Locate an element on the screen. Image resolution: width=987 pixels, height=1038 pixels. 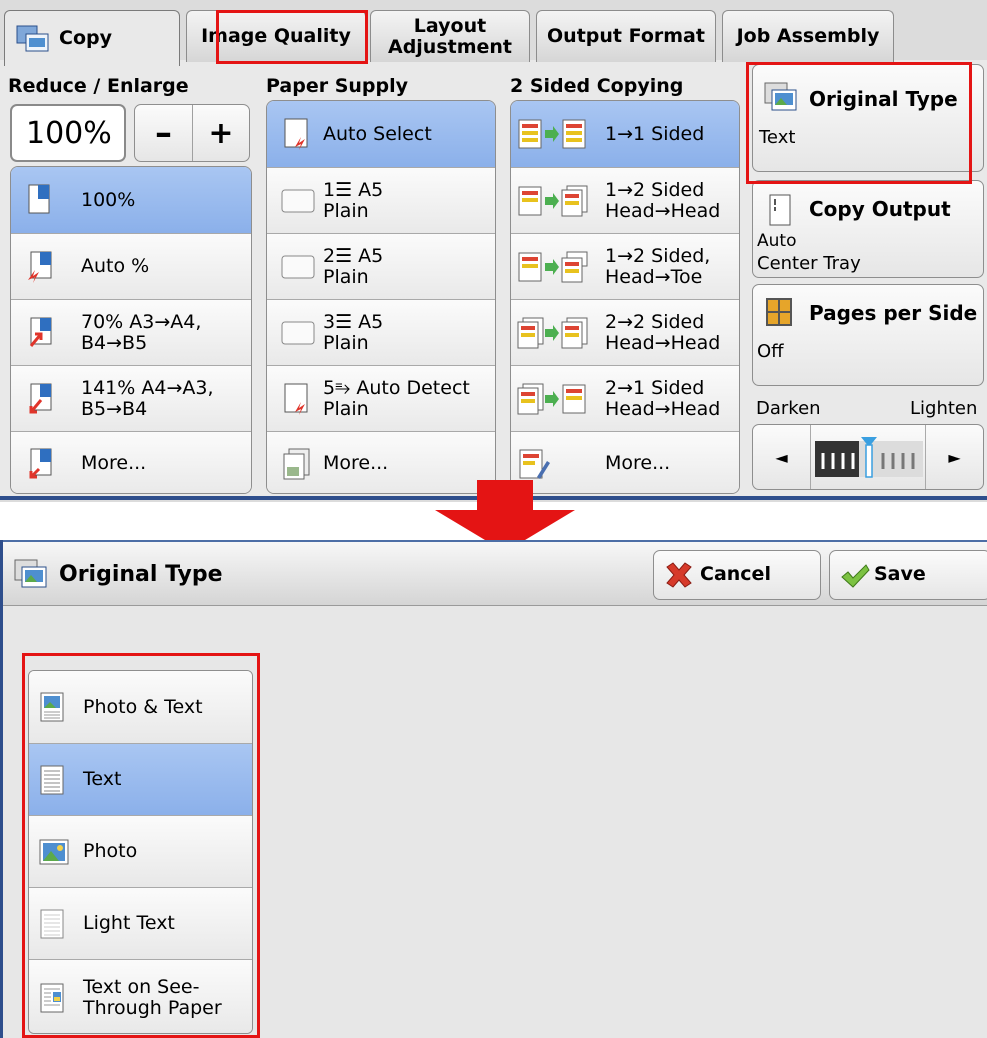
pages-per-side-value: Off is located at coordinates (770, 351).